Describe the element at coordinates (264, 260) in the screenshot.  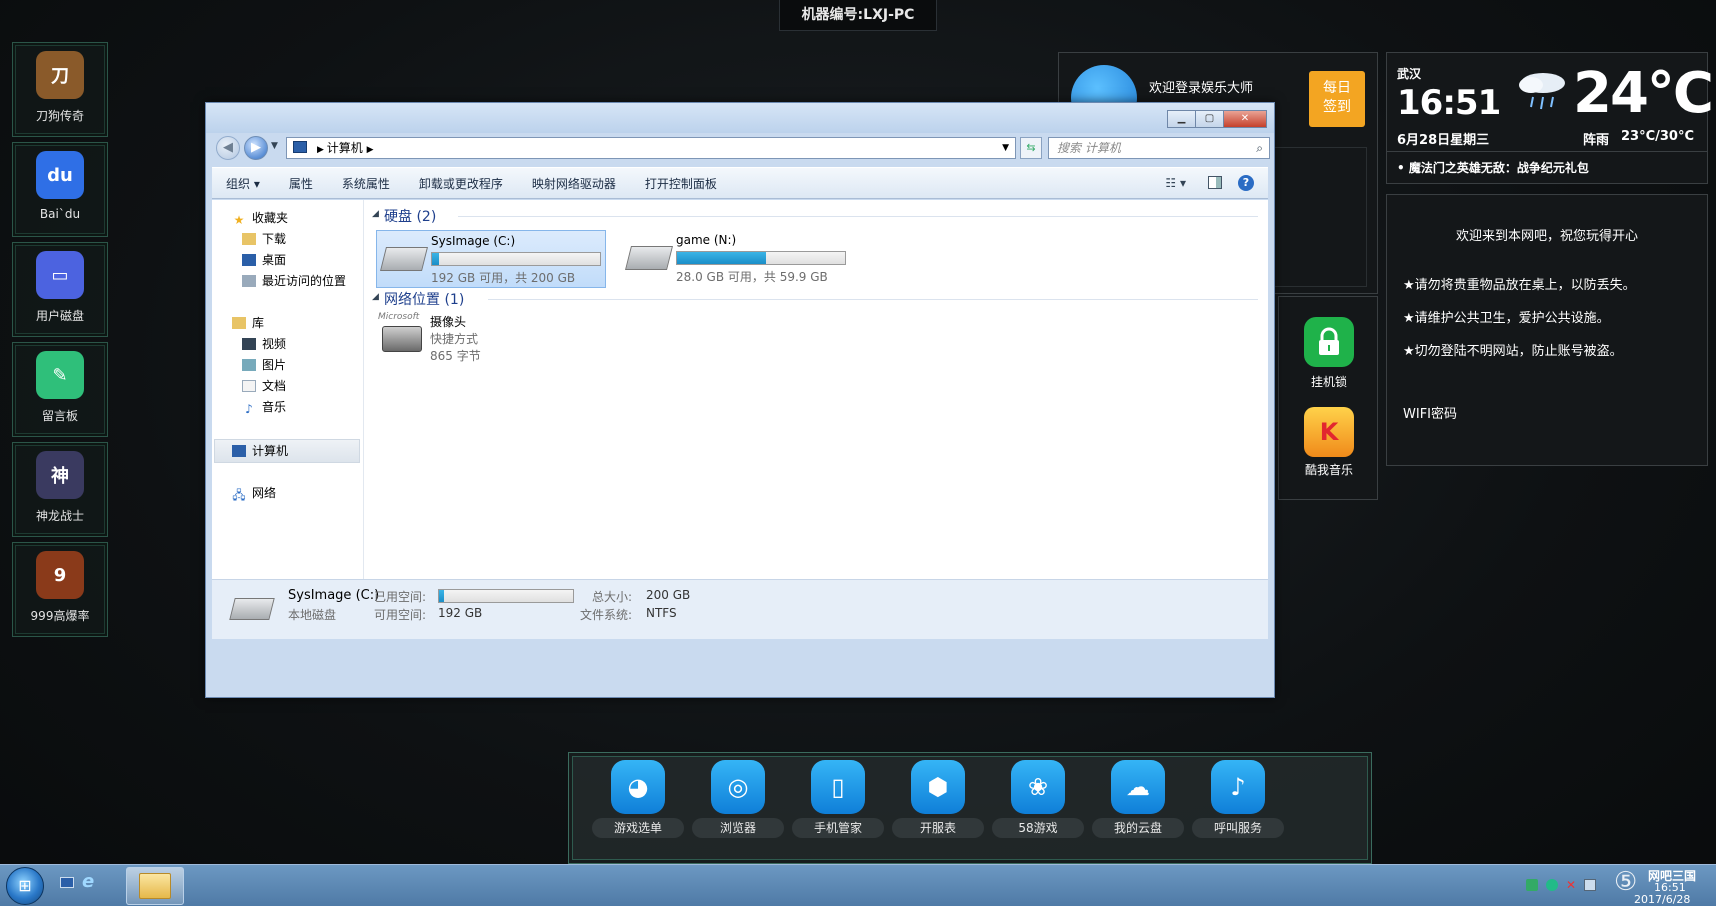
I see `nav-desktop: 桌面` at that location.